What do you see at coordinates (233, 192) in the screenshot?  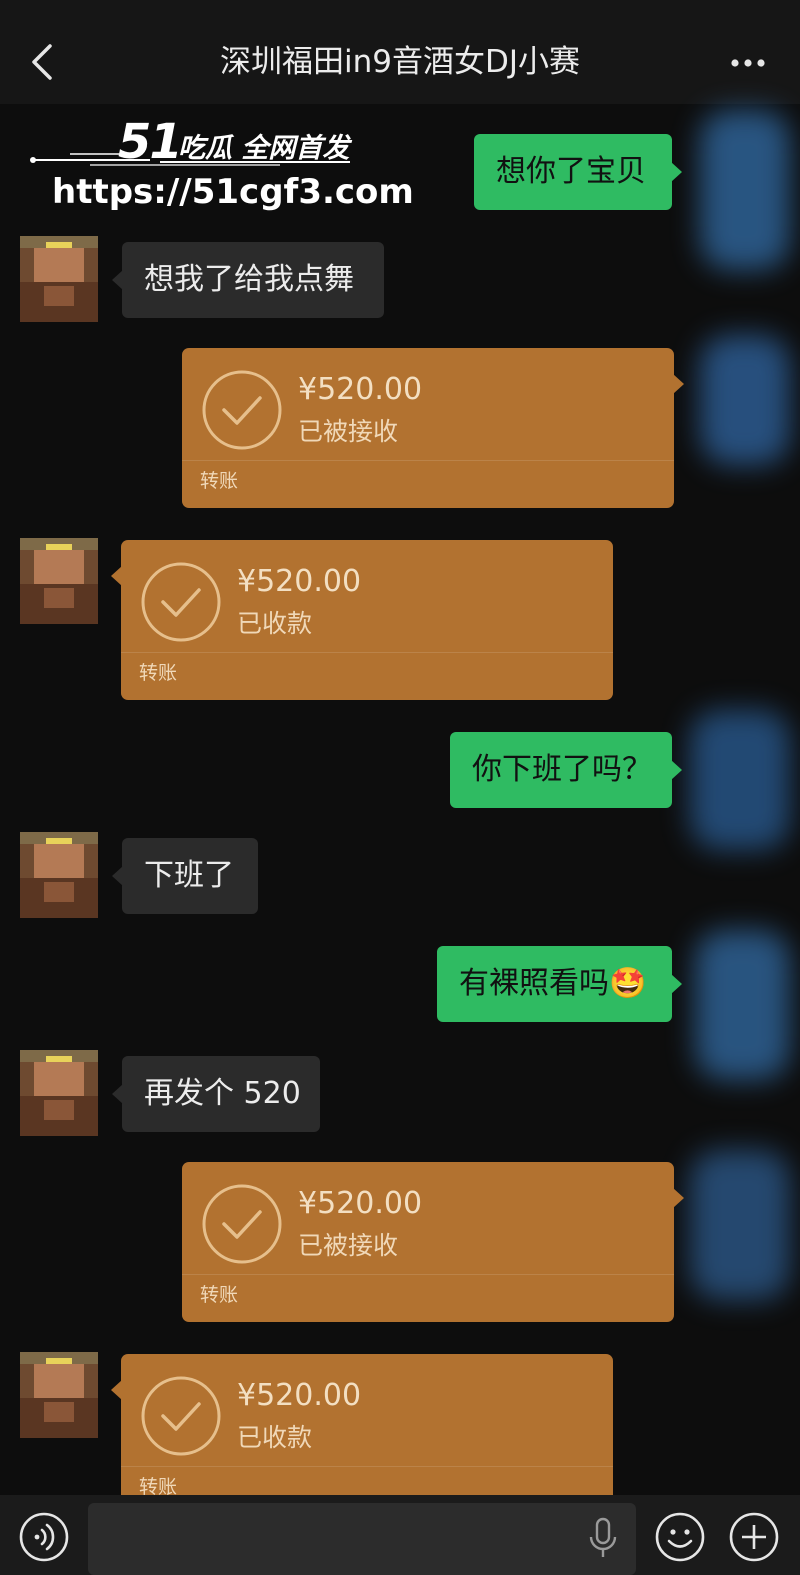 I see `watermark-url: https://51cgf3.com` at bounding box center [233, 192].